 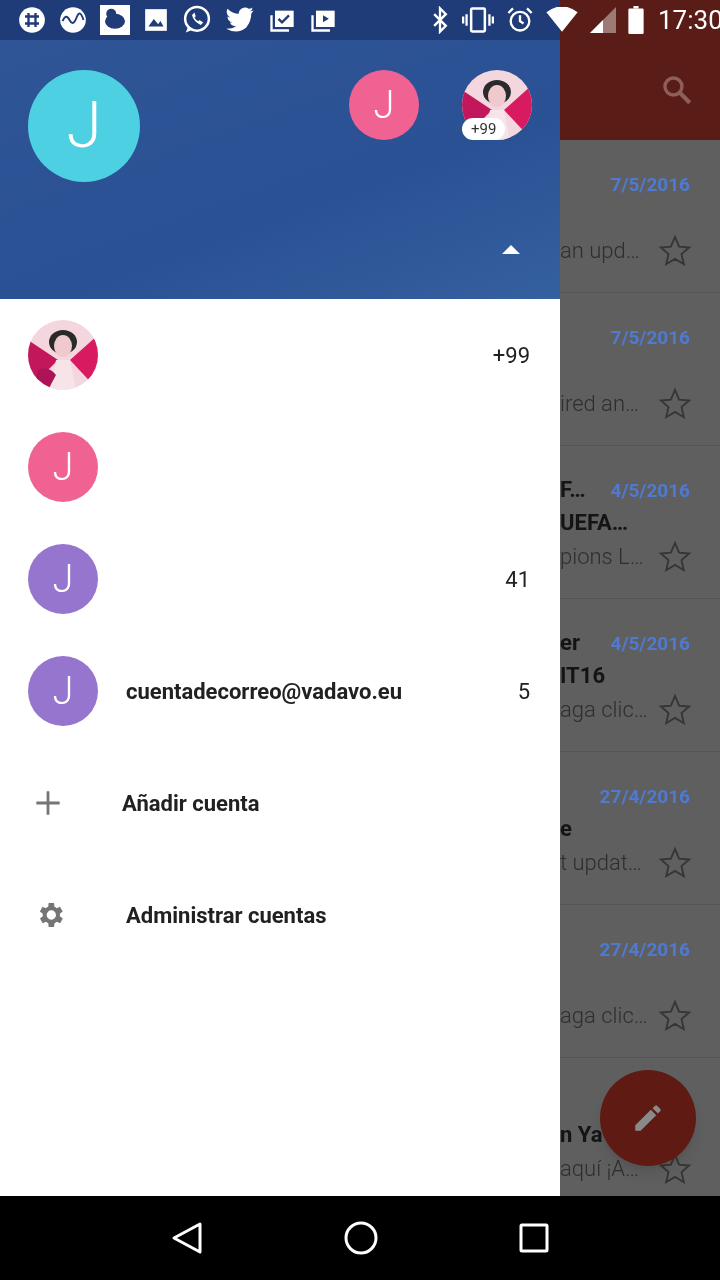 What do you see at coordinates (523, 691) in the screenshot?
I see `unread-count: 5` at bounding box center [523, 691].